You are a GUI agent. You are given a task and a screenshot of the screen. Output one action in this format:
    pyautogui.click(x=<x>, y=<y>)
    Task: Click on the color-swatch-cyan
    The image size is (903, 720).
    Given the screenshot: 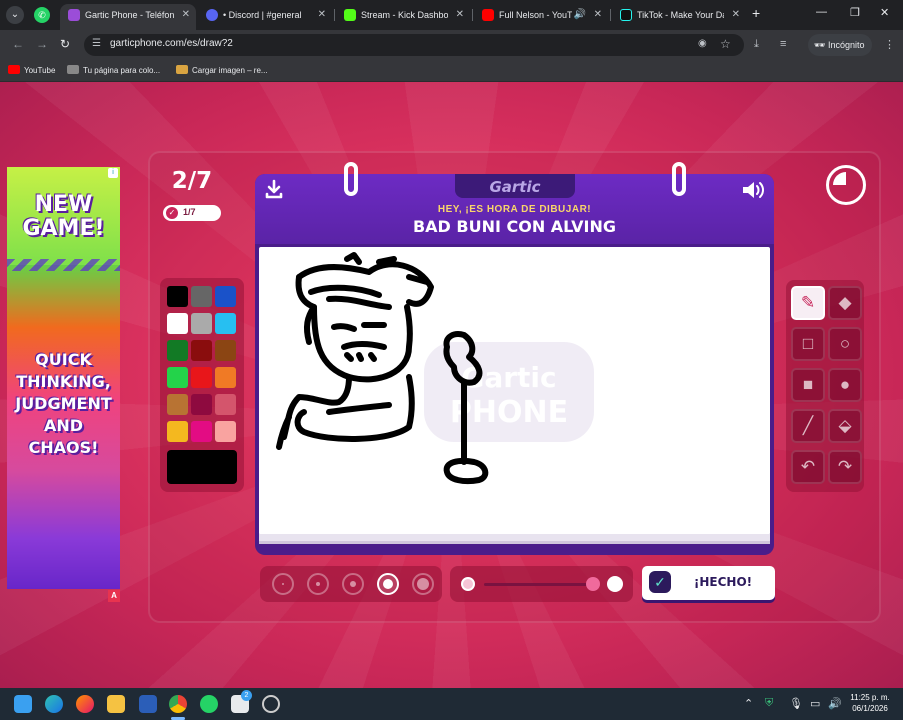 What is the action you would take?
    pyautogui.click(x=225, y=323)
    